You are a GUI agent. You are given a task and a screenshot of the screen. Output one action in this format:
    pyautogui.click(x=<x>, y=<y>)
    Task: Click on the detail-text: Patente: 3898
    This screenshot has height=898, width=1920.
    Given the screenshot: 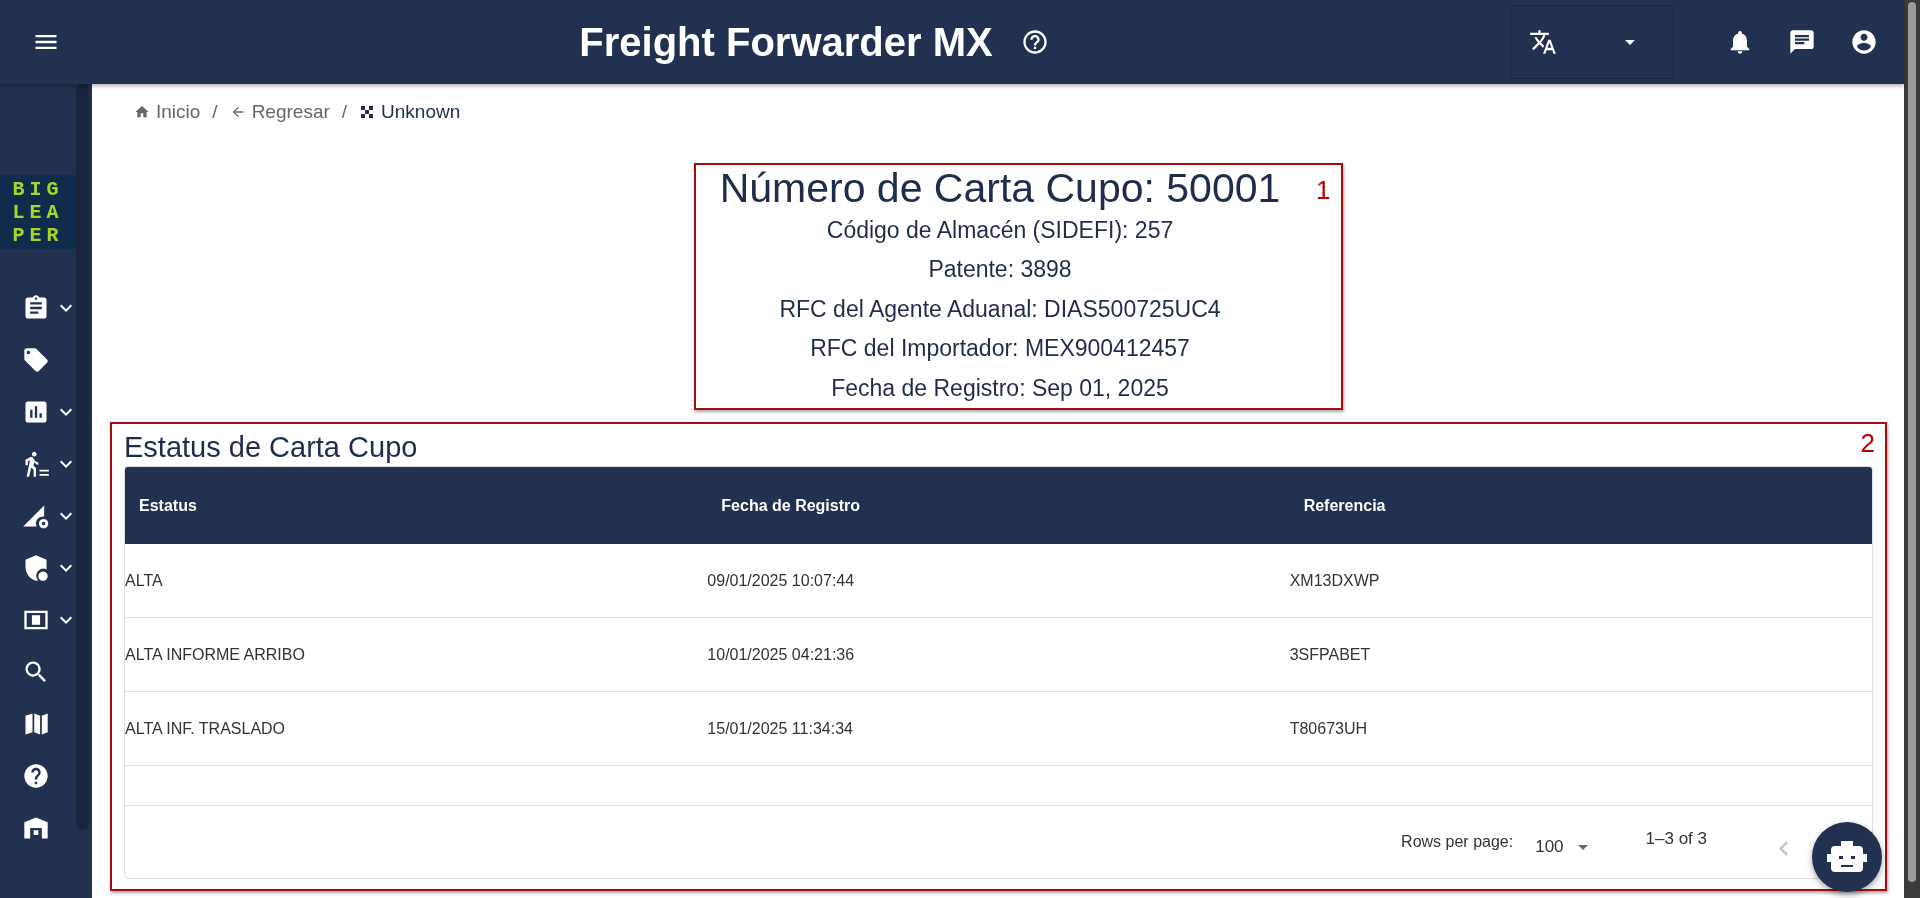 What is the action you would take?
    pyautogui.click(x=1000, y=270)
    